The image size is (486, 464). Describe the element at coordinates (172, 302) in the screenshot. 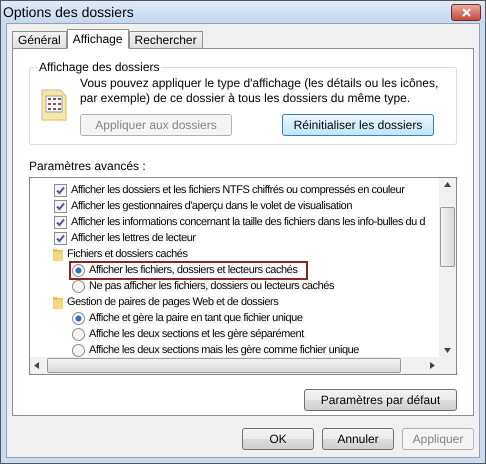

I see `group-label: Gestion de paires de pages Web et de dossiers` at that location.